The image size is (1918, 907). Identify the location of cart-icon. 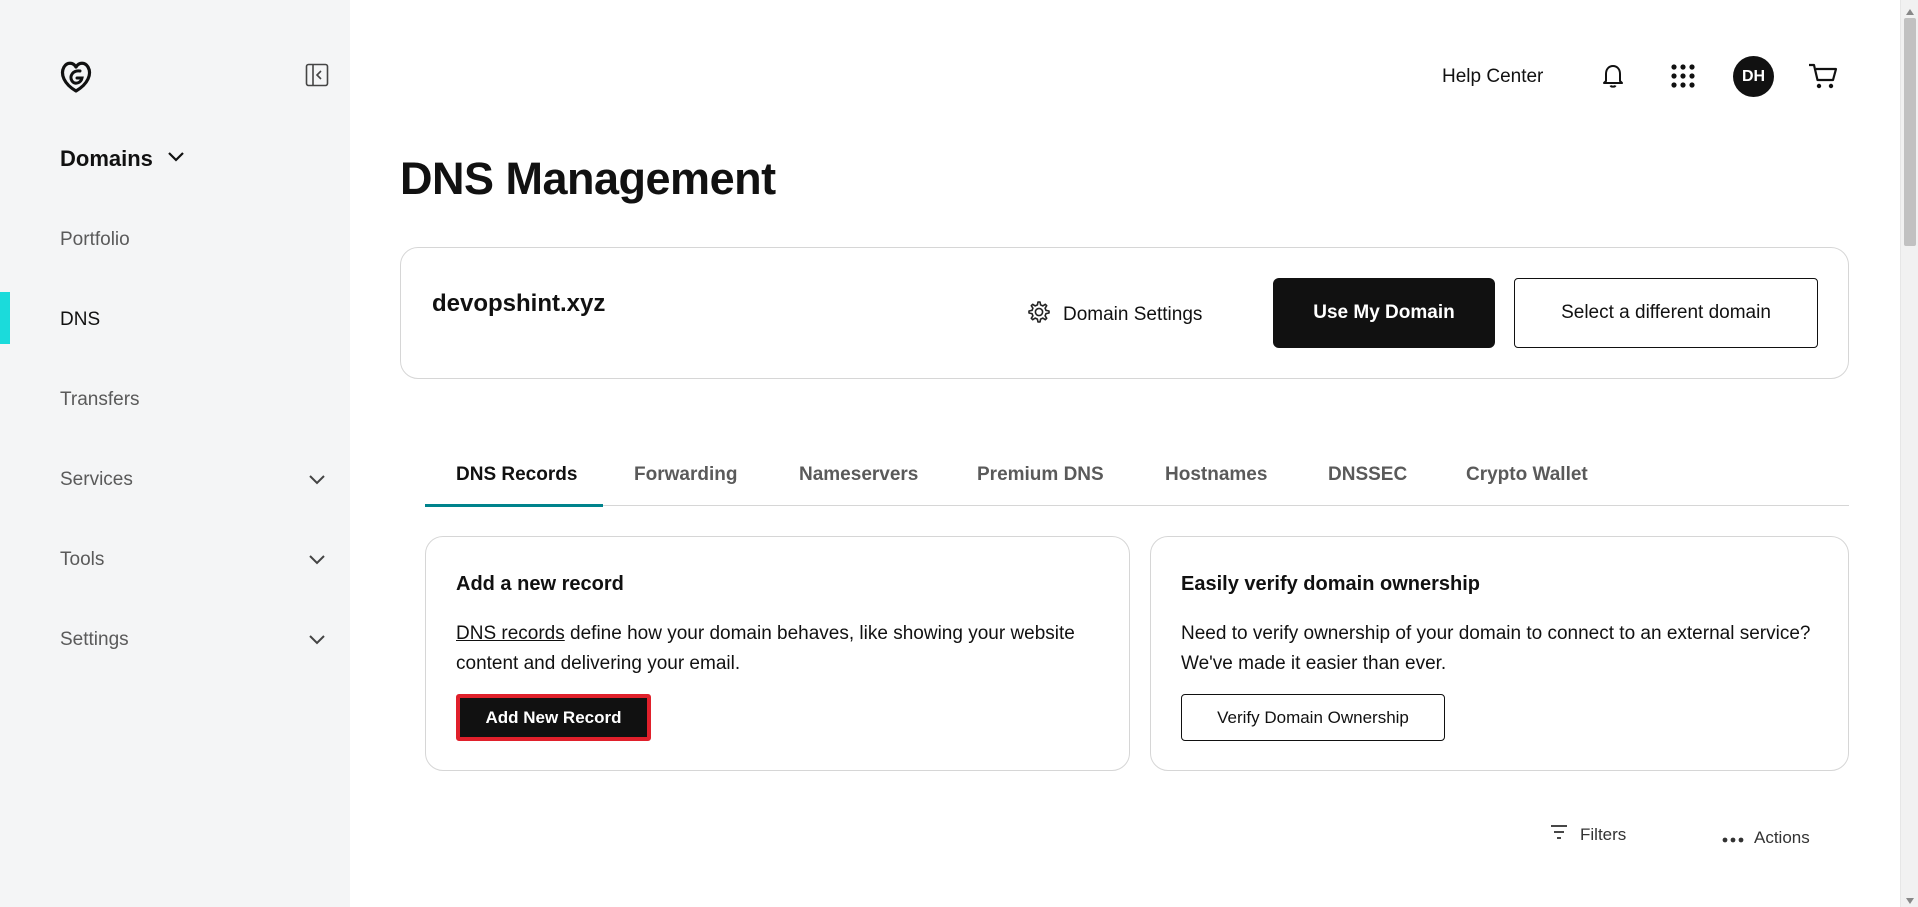
(1823, 78).